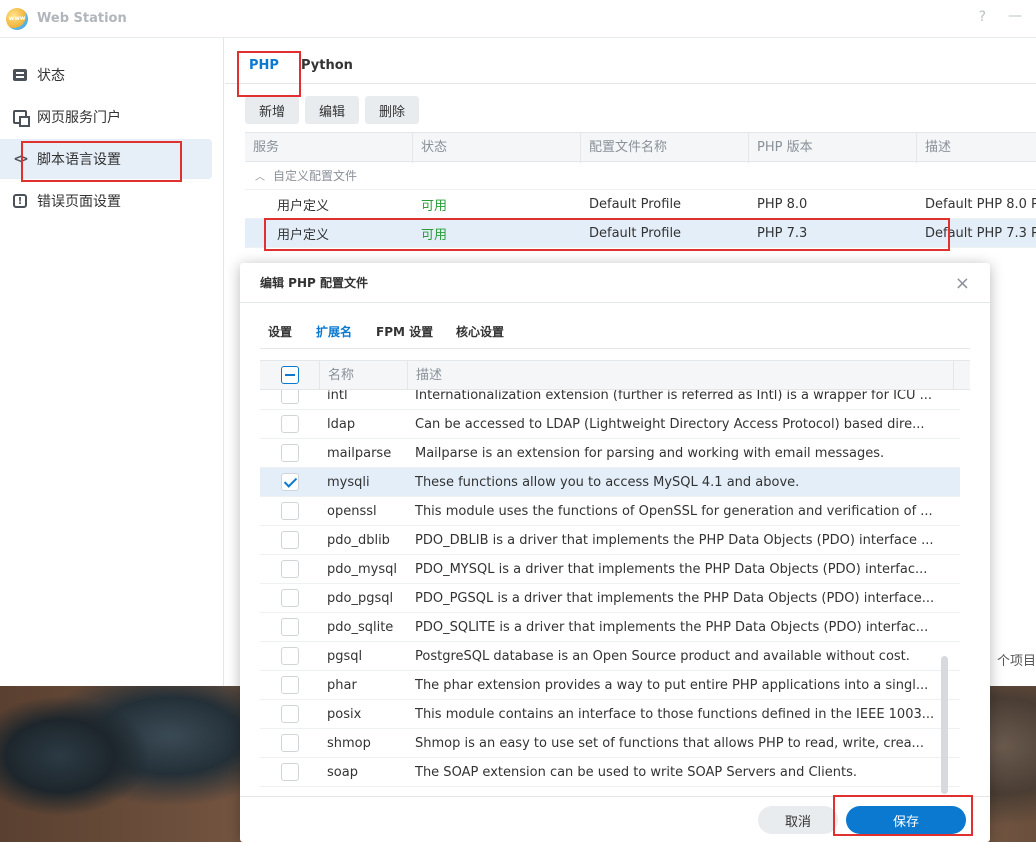 The width and height of the screenshot is (1036, 842). I want to click on sidebar-item-label: 错误页面设置, so click(79, 202).